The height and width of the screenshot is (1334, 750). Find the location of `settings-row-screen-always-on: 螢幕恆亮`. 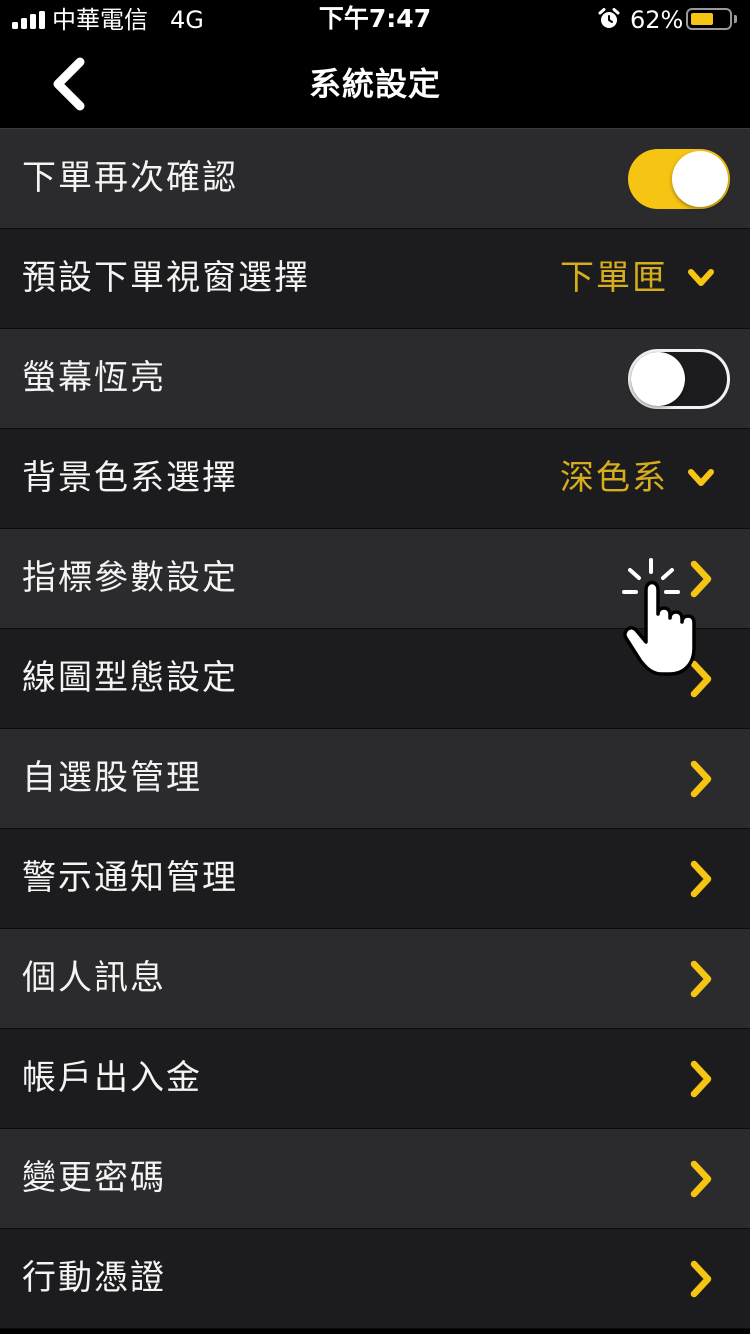

settings-row-screen-always-on: 螢幕恆亮 is located at coordinates (375, 379).